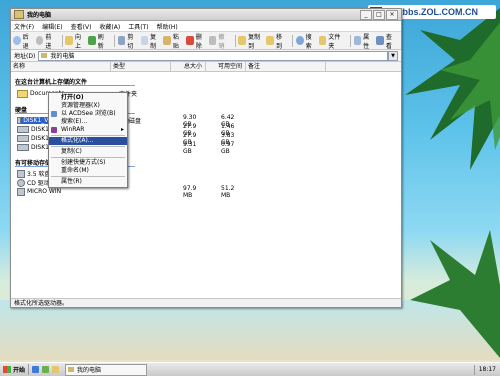 This screenshot has width=500, height=376. I want to click on back-arrow-icon, so click(17, 40).